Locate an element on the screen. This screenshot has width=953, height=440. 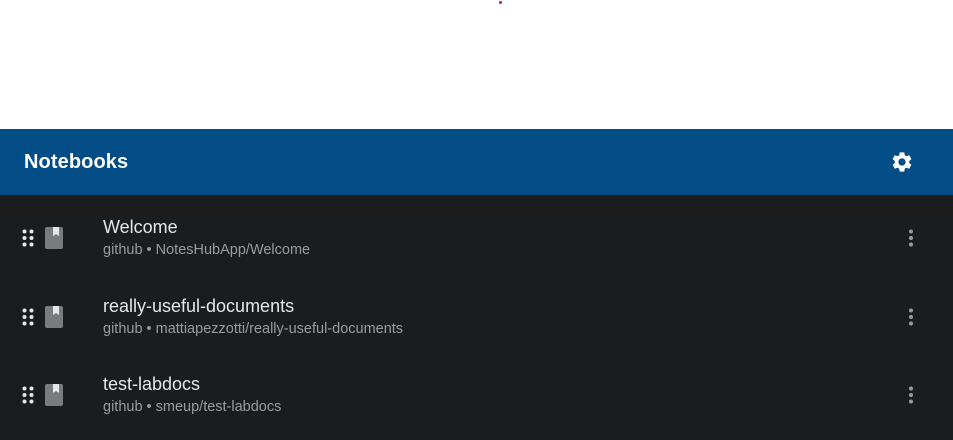
notebook-text: test-labdocs github • smeup/test-labdocs is located at coordinates (192, 395).